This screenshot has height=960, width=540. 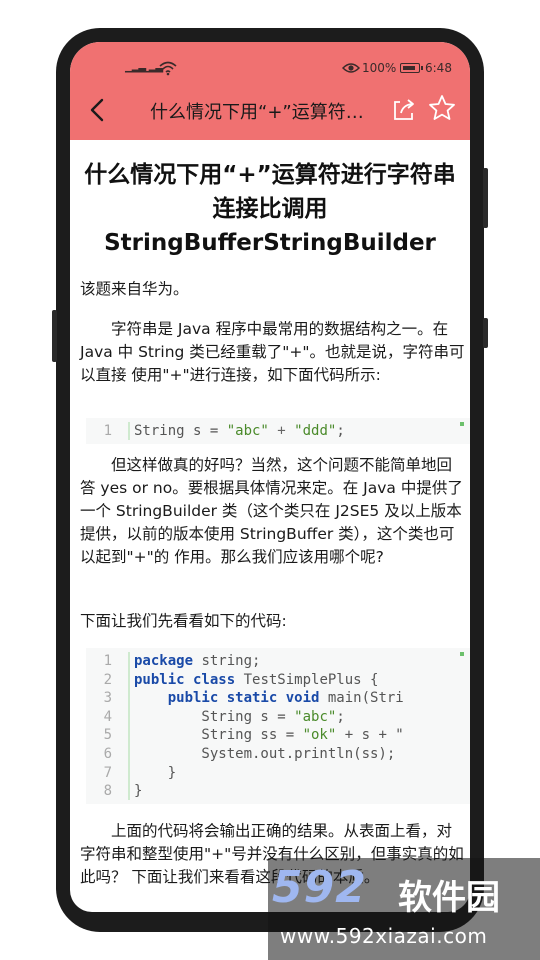 I want to click on star-icon, so click(x=442, y=108).